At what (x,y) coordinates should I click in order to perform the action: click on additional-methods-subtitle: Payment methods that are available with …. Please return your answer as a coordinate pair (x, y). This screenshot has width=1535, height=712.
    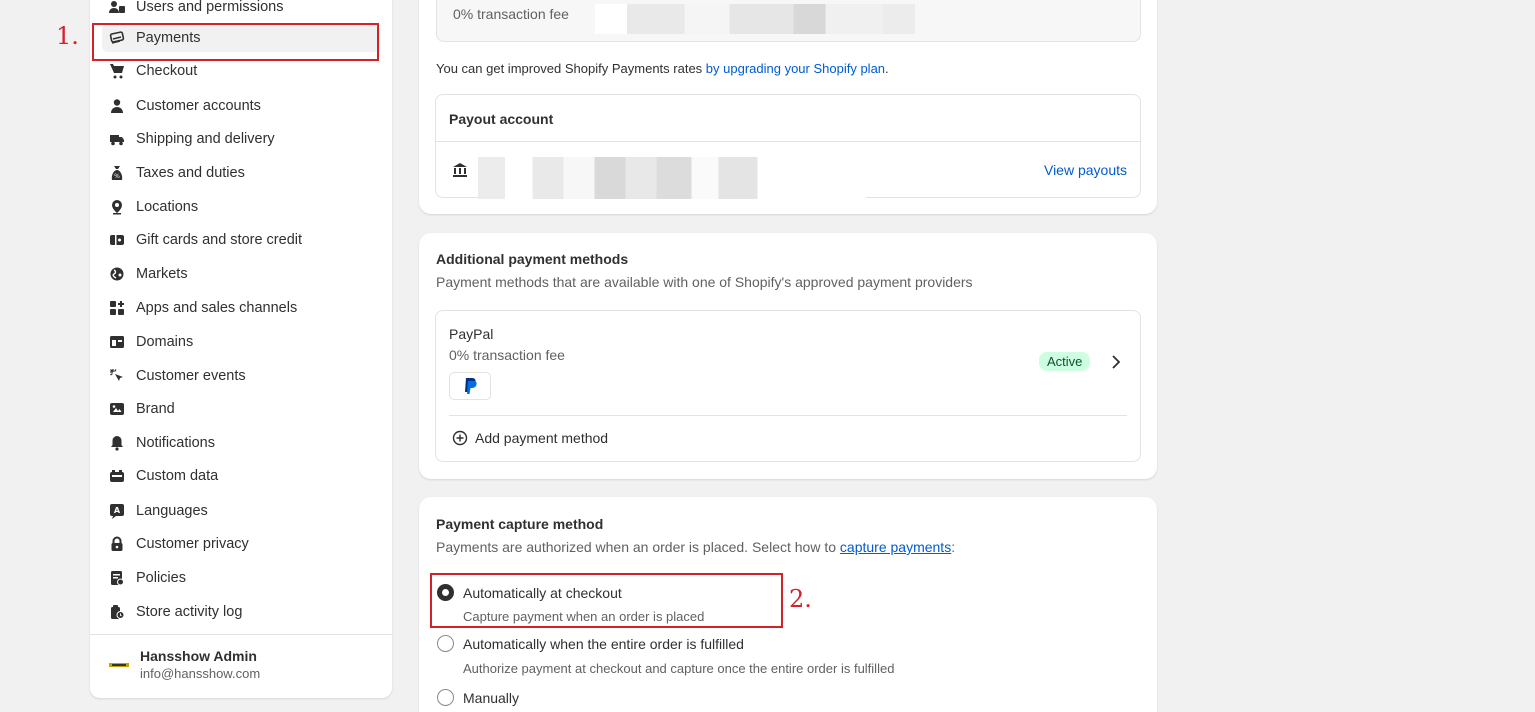
    Looking at the image, I should click on (704, 282).